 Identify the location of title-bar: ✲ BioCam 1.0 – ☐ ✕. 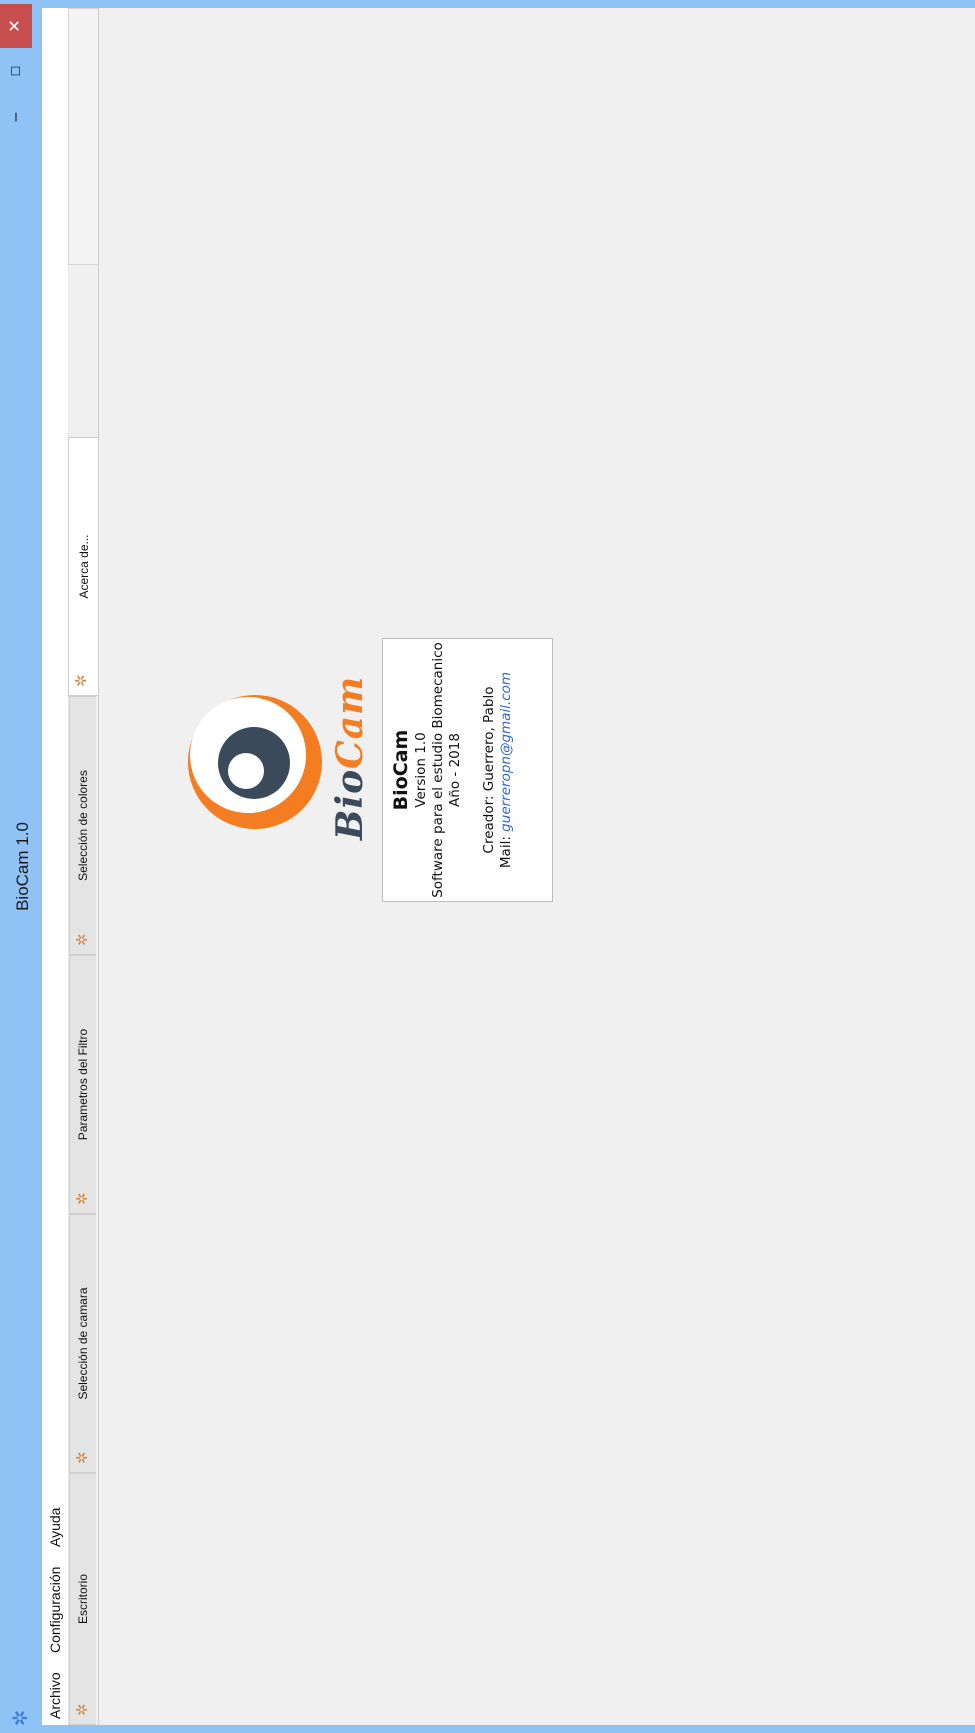
(21, 866).